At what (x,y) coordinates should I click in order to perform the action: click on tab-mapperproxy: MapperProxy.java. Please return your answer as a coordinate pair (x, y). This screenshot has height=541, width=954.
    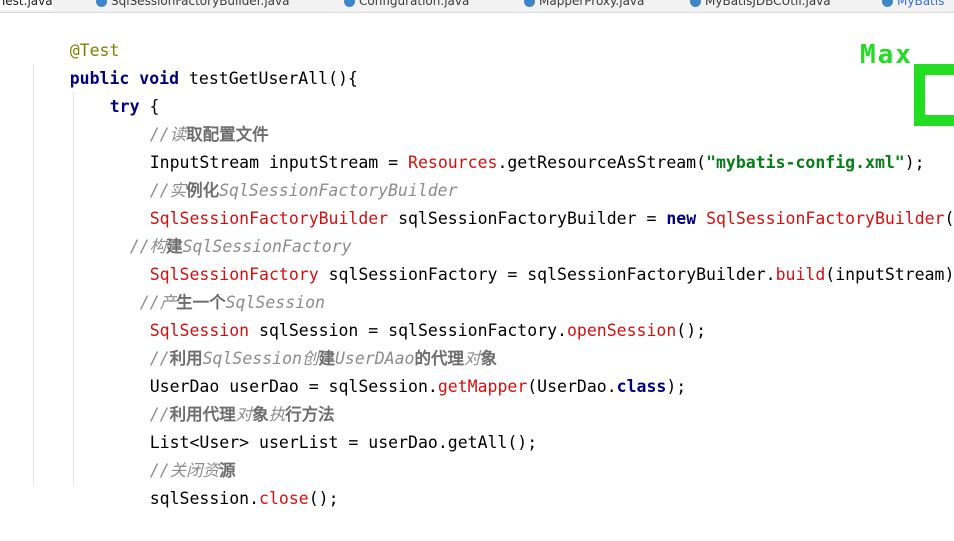
    Looking at the image, I should click on (584, 5).